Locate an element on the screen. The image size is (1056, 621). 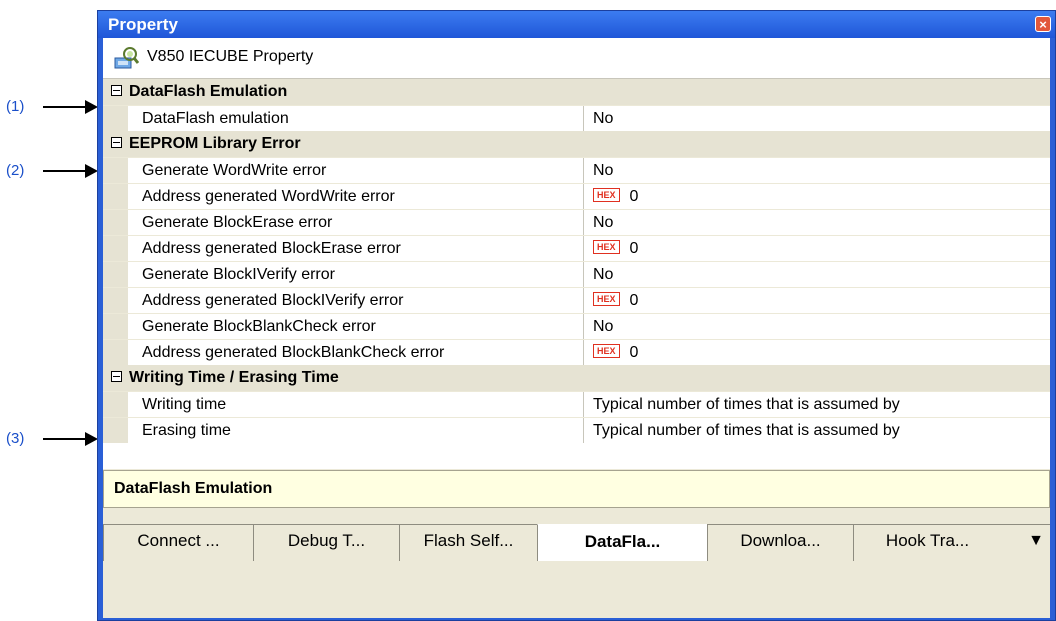
property-row: Generate BlockIVerify error No is located at coordinates (576, 274).